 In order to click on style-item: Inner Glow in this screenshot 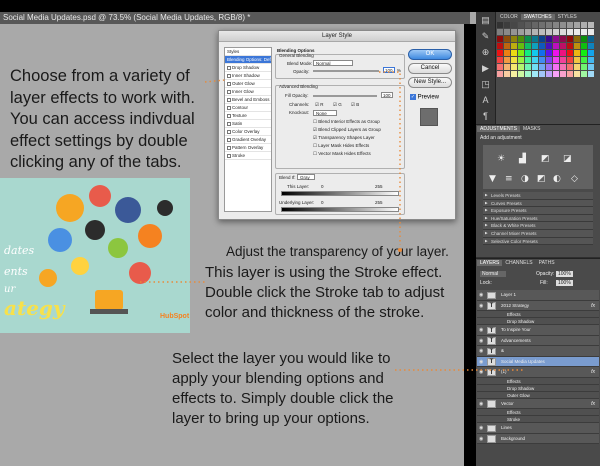, I will do `click(248, 92)`.